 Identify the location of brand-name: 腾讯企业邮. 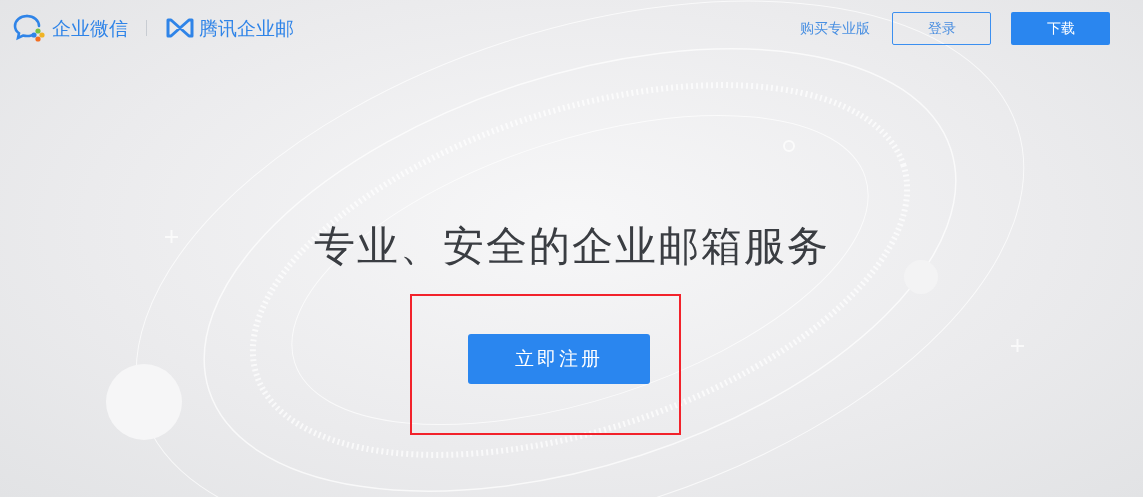
(246, 28).